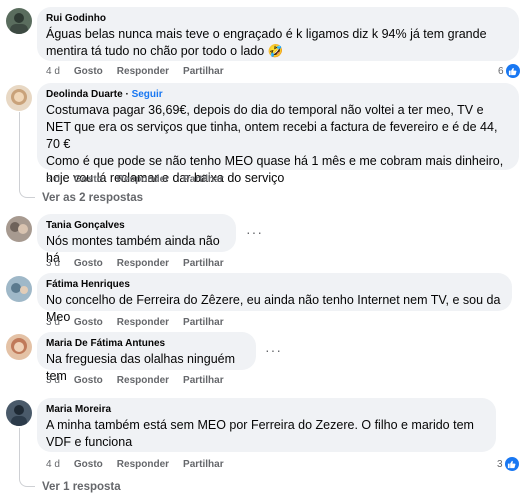 The width and height of the screenshot is (528, 498). What do you see at coordinates (92, 198) in the screenshot?
I see `view-replies-link: Ver as 2 respostas` at bounding box center [92, 198].